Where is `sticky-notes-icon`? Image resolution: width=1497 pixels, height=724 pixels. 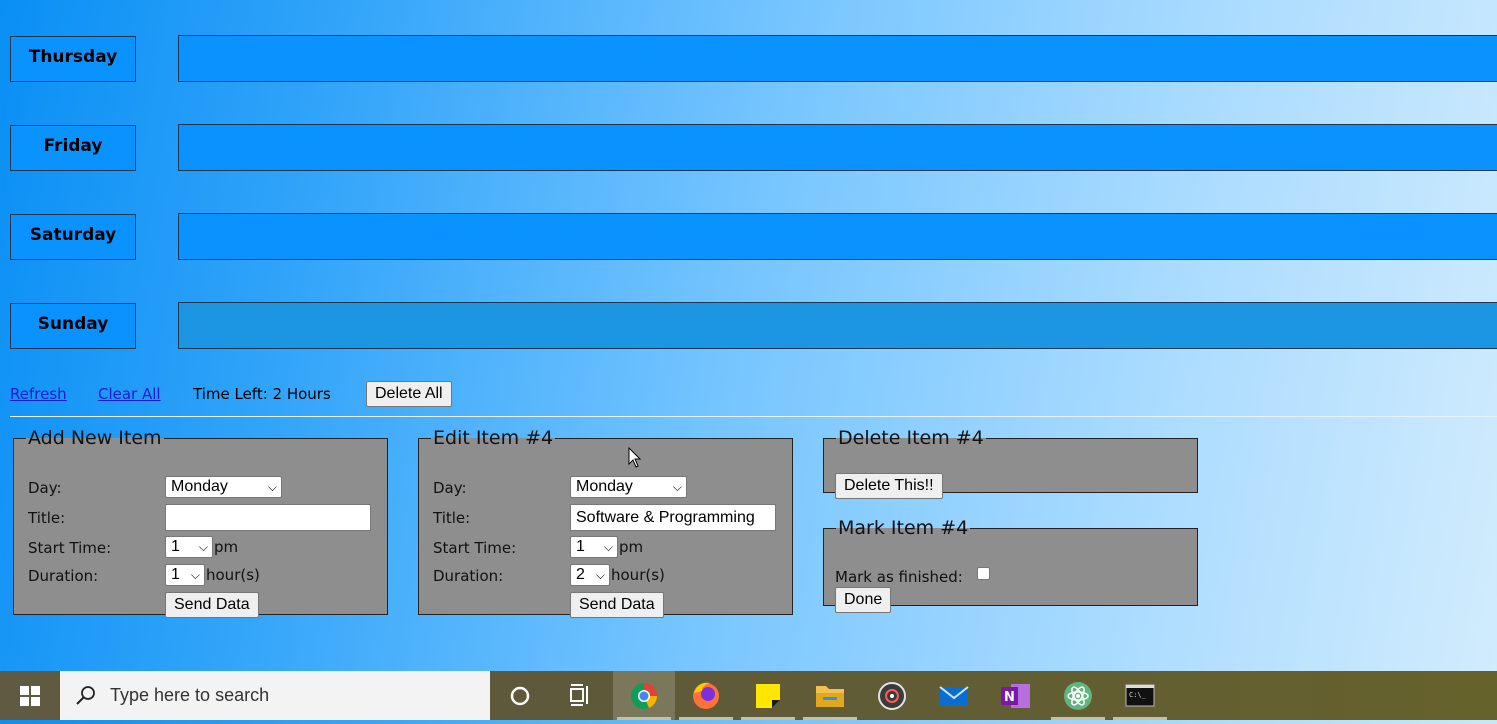
sticky-notes-icon is located at coordinates (768, 696).